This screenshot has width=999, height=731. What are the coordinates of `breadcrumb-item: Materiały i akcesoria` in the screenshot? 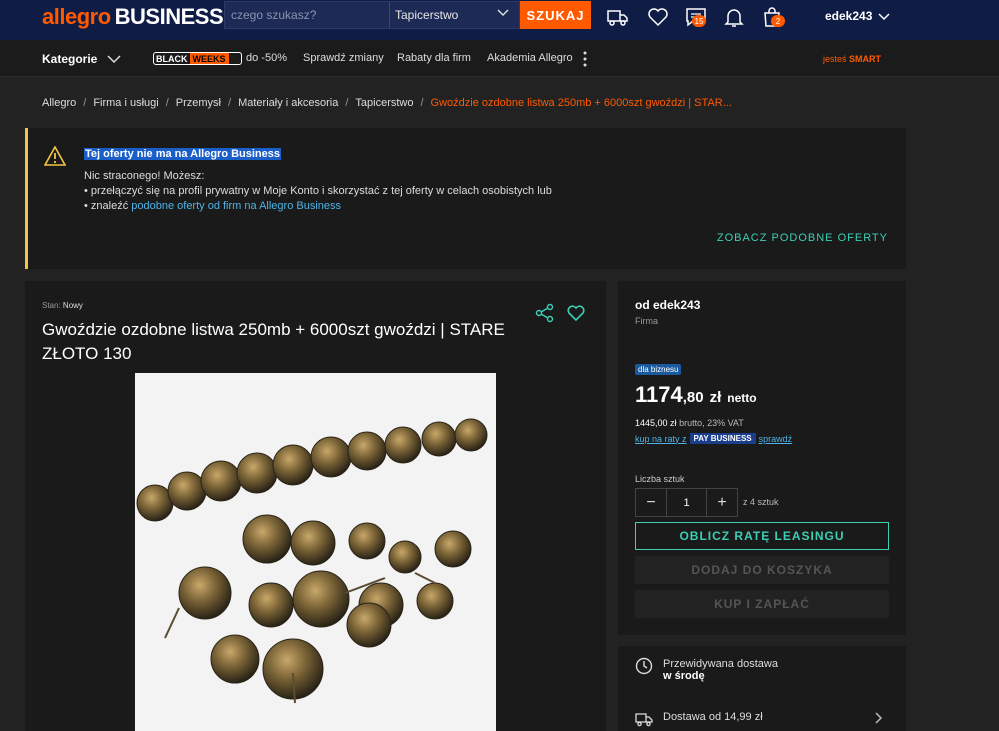 It's located at (288, 103).